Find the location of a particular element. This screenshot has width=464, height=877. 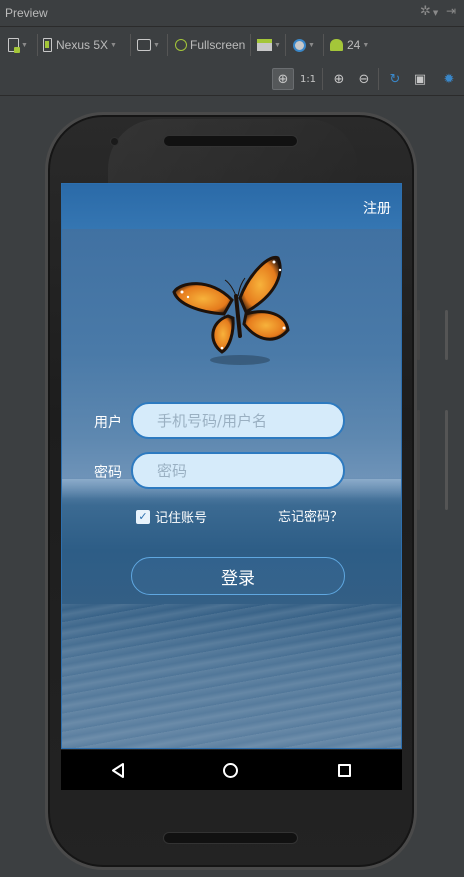

remember-label: 记住账号 is located at coordinates (181, 518).